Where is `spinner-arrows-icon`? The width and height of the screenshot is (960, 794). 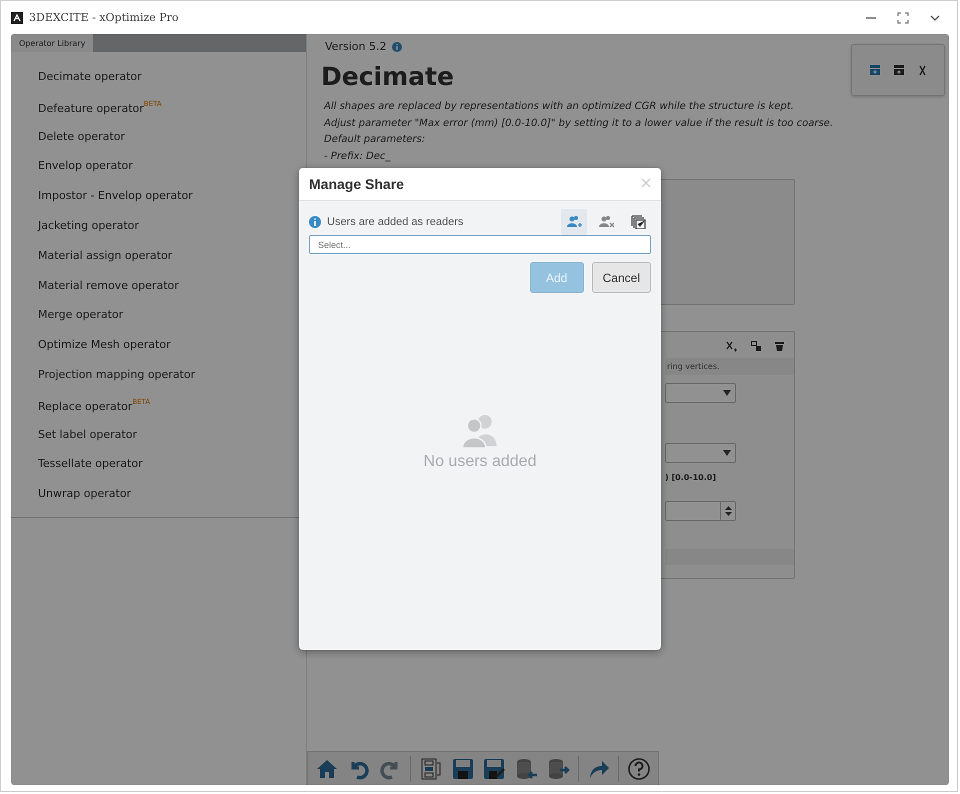 spinner-arrows-icon is located at coordinates (728, 511).